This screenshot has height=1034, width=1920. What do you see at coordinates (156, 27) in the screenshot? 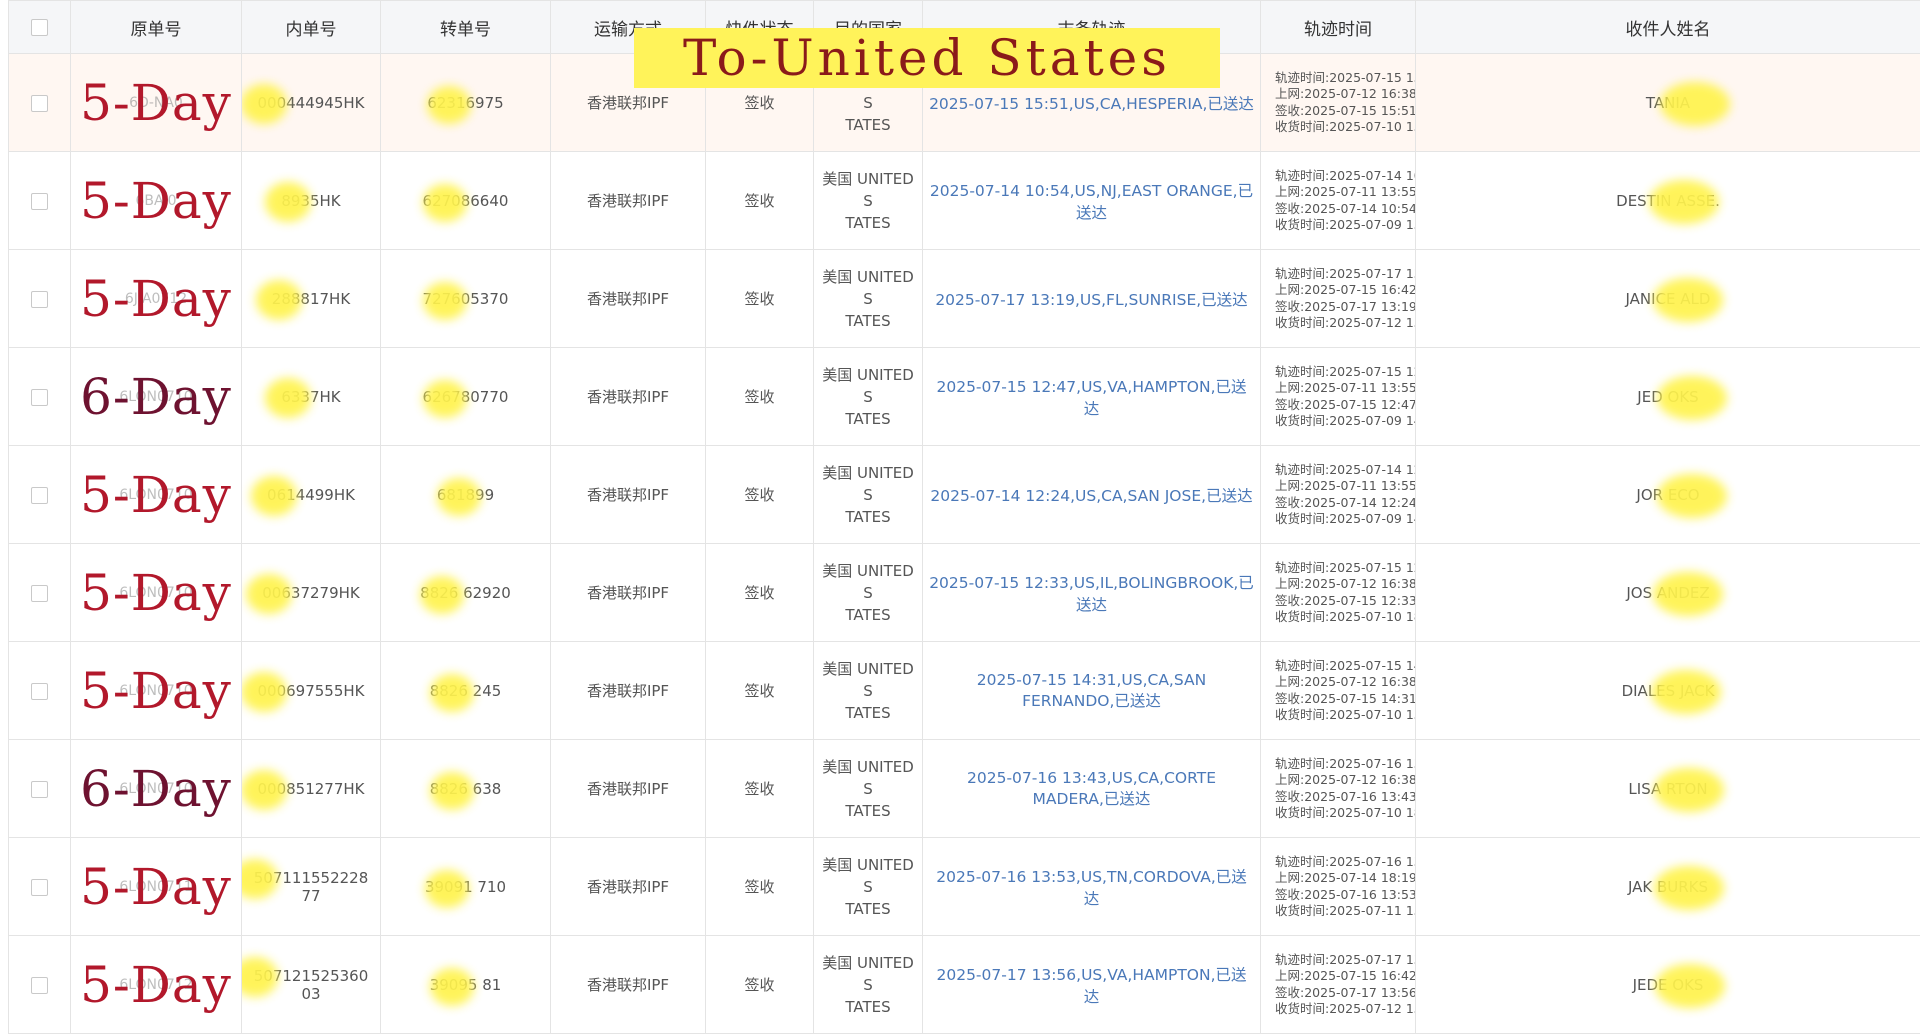
I see `header-original-no: 原单号` at bounding box center [156, 27].